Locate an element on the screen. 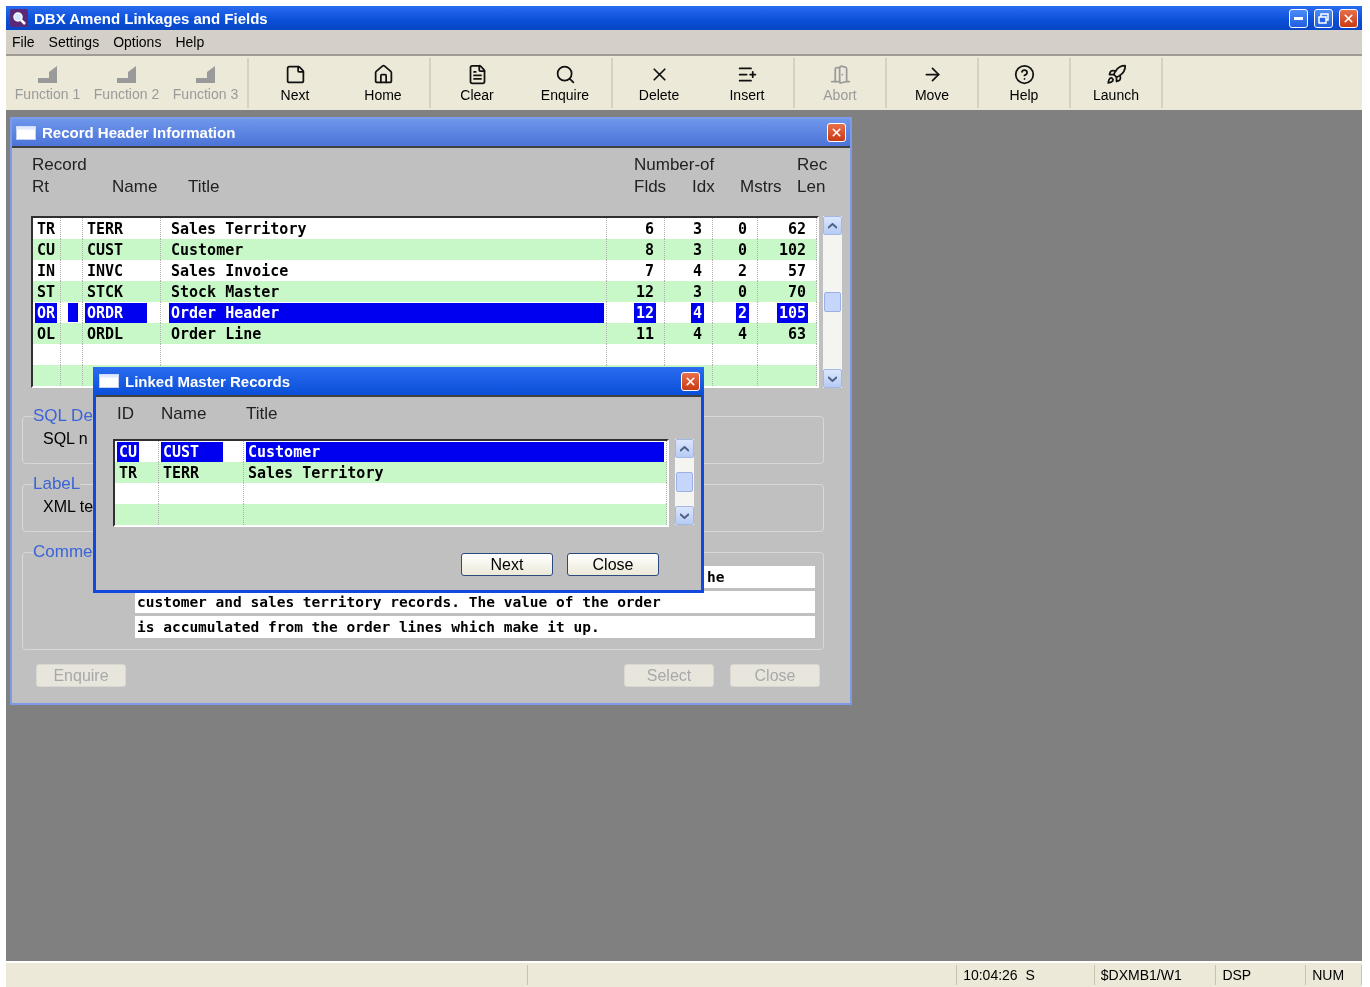 This screenshot has height=987, width=1370. table-row: ST STCK Stock Master 12 3 0 70 is located at coordinates (425, 291).